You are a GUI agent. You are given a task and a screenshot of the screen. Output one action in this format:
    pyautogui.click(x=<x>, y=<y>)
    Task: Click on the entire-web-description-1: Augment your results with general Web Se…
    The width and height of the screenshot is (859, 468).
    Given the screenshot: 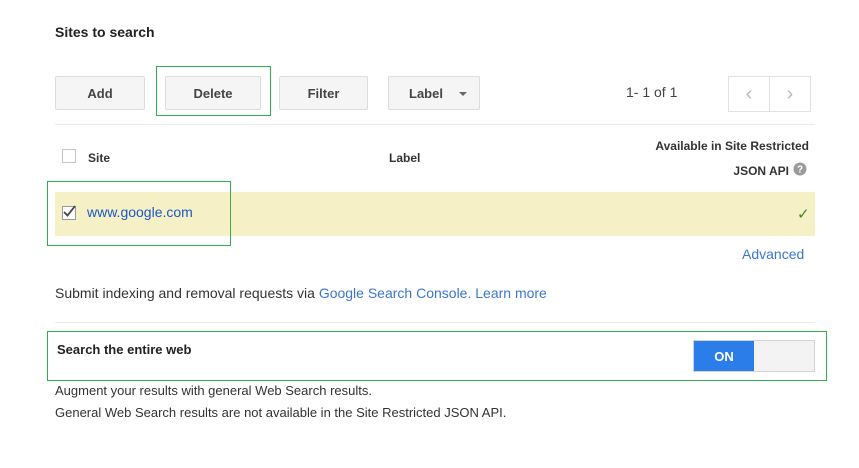 What is the action you would take?
    pyautogui.click(x=213, y=390)
    